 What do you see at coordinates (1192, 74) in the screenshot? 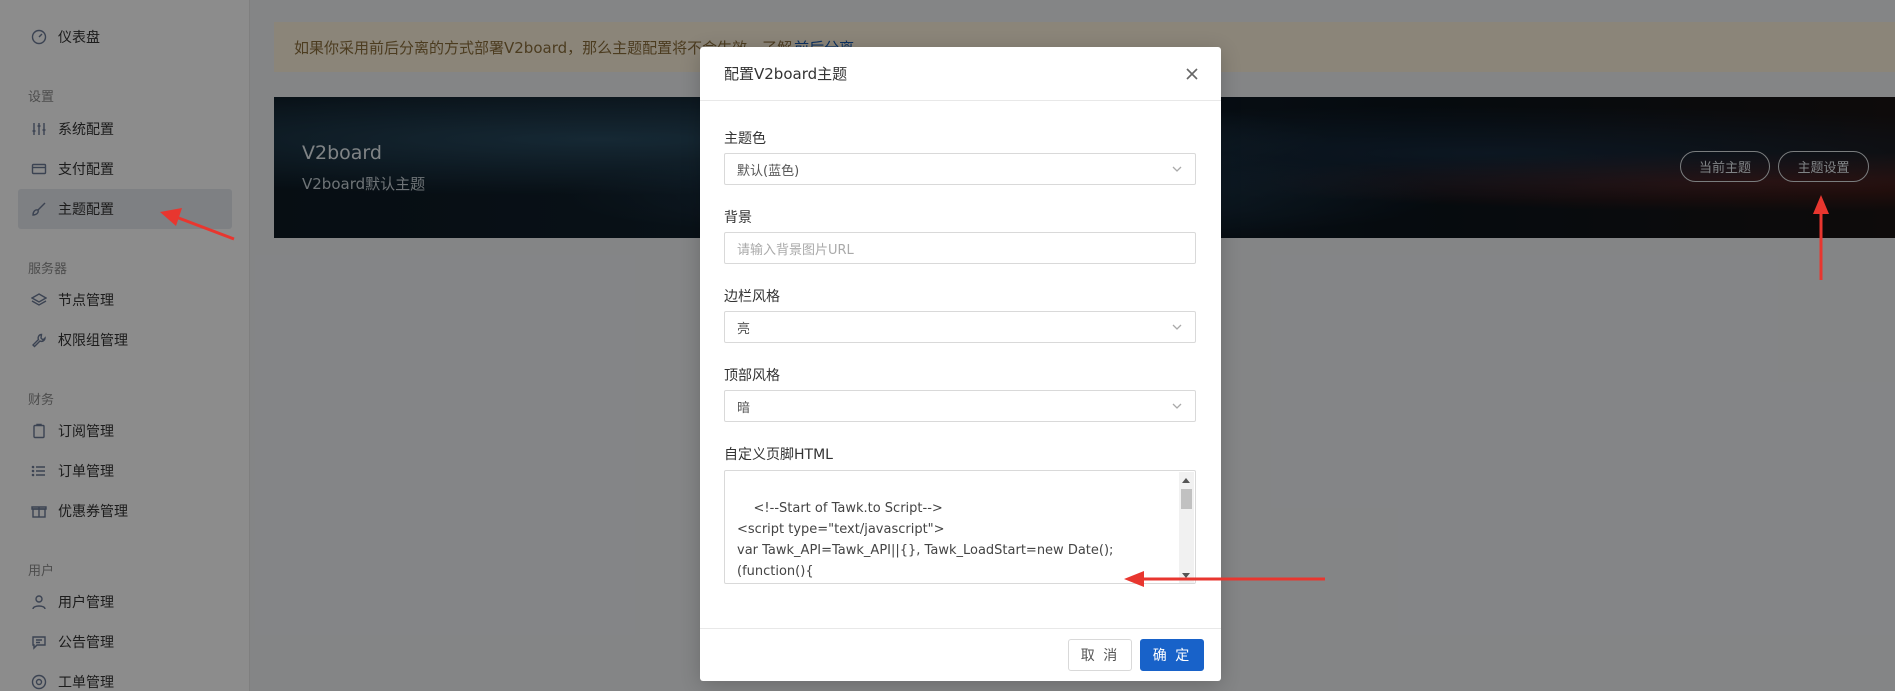
I see `close-icon` at bounding box center [1192, 74].